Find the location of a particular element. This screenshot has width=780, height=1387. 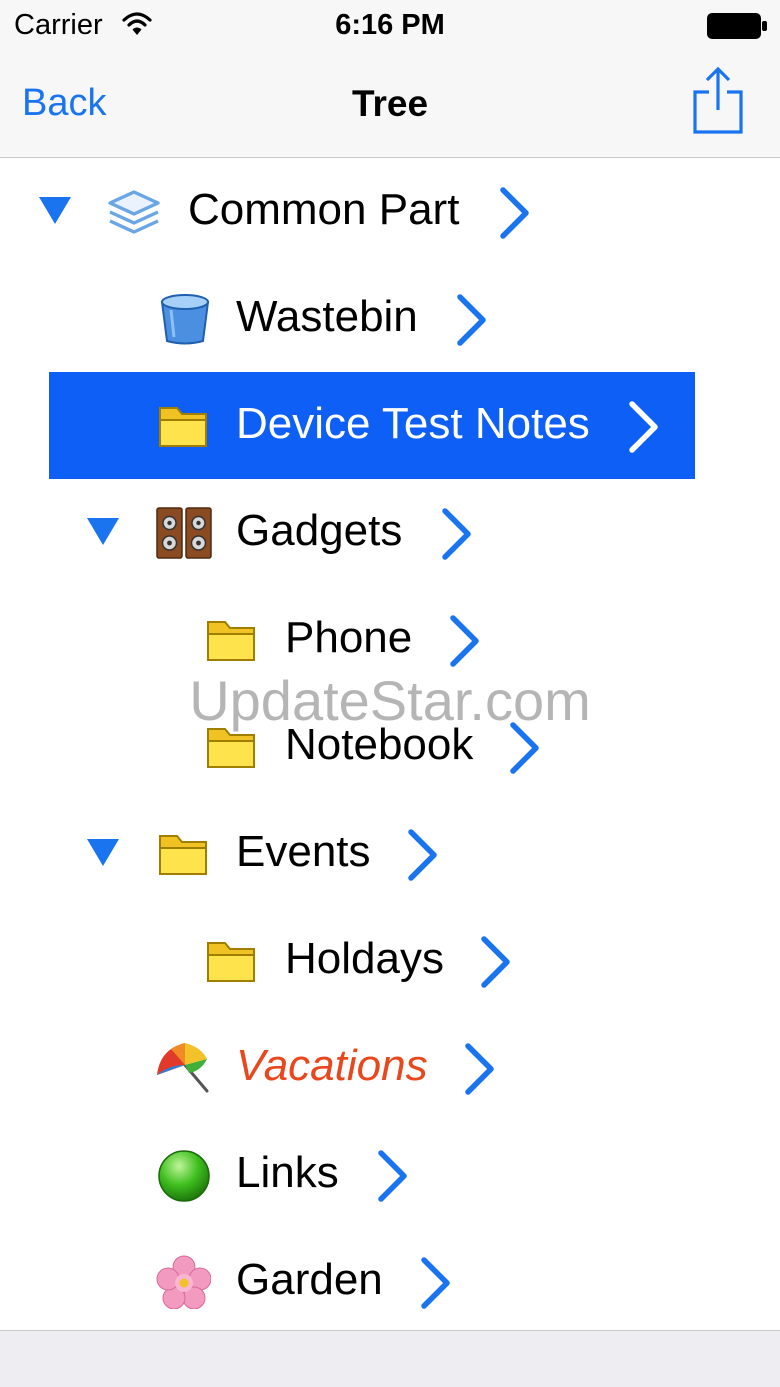

tree-row-phone: Phone is located at coordinates (390, 639).